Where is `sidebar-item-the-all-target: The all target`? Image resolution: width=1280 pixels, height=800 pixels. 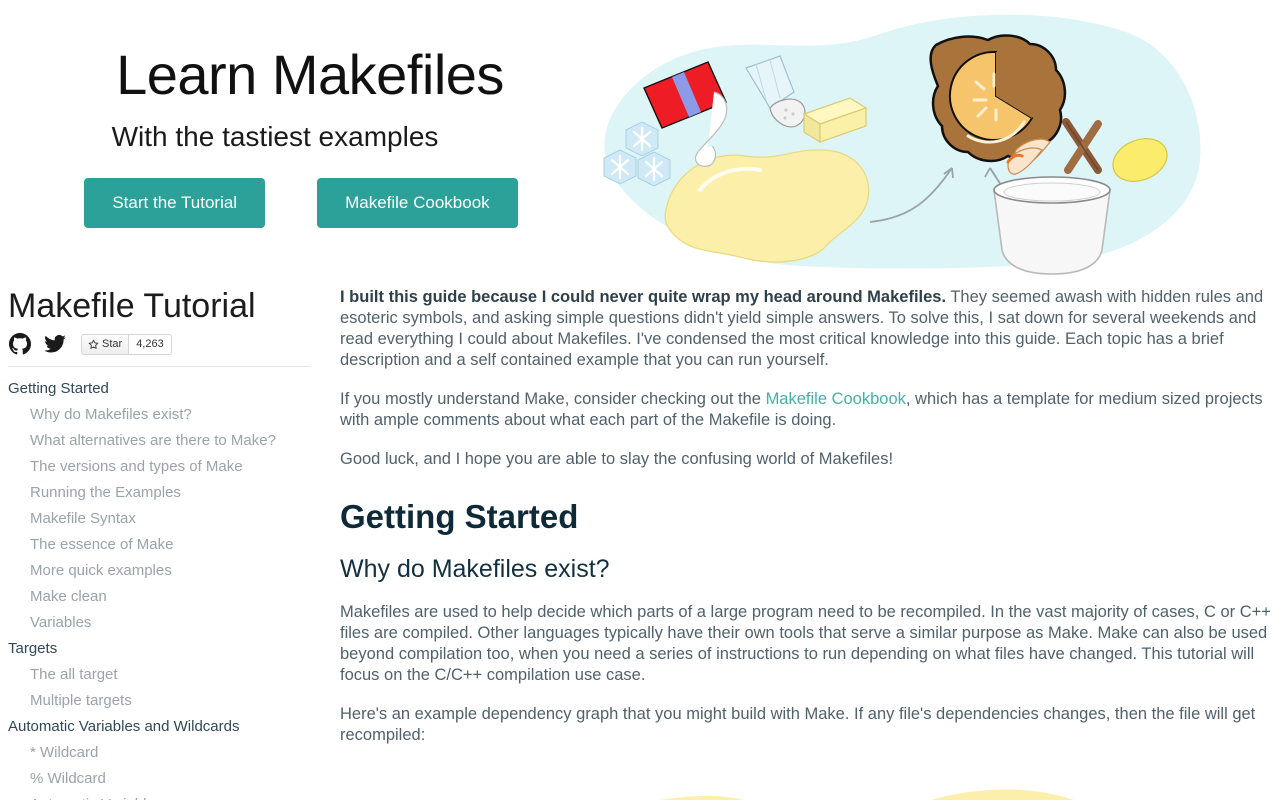
sidebar-item-the-all-target: The all target is located at coordinates (174, 675).